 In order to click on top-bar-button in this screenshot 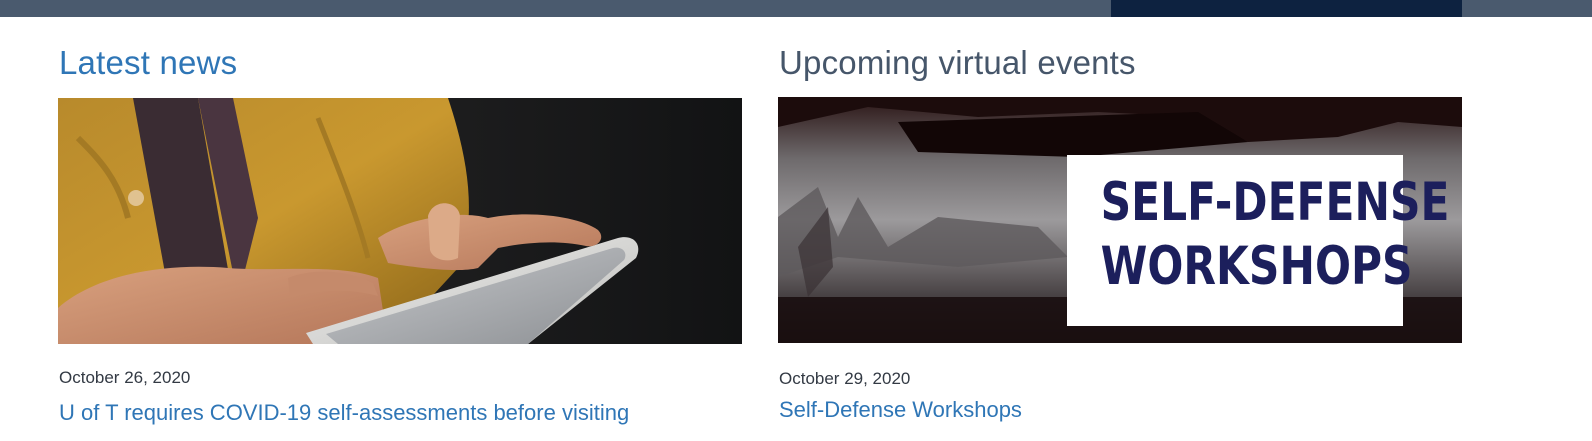, I will do `click(1286, 8)`.